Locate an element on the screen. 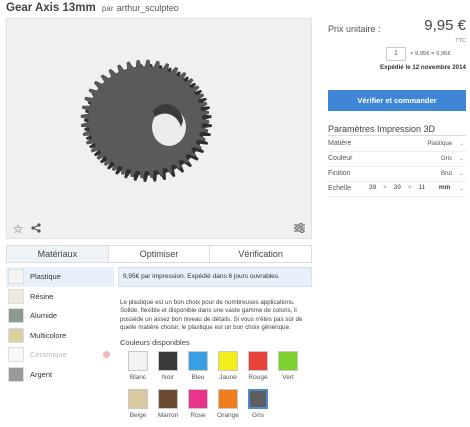 The width and height of the screenshot is (470, 427). param-label: Echelle is located at coordinates (339, 188).